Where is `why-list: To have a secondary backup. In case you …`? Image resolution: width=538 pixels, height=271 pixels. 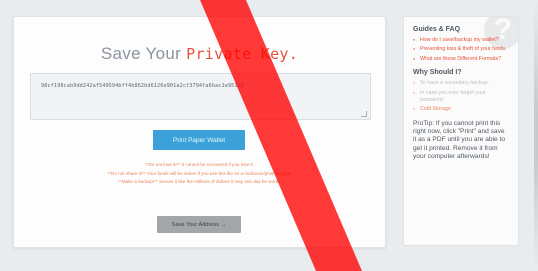 why-list: To have a secondary backup. In case you … is located at coordinates (461, 97).